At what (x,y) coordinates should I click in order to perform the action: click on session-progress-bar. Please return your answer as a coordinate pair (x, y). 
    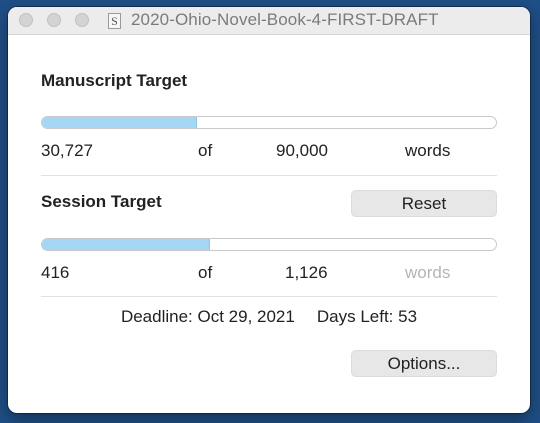
    Looking at the image, I should click on (269, 244).